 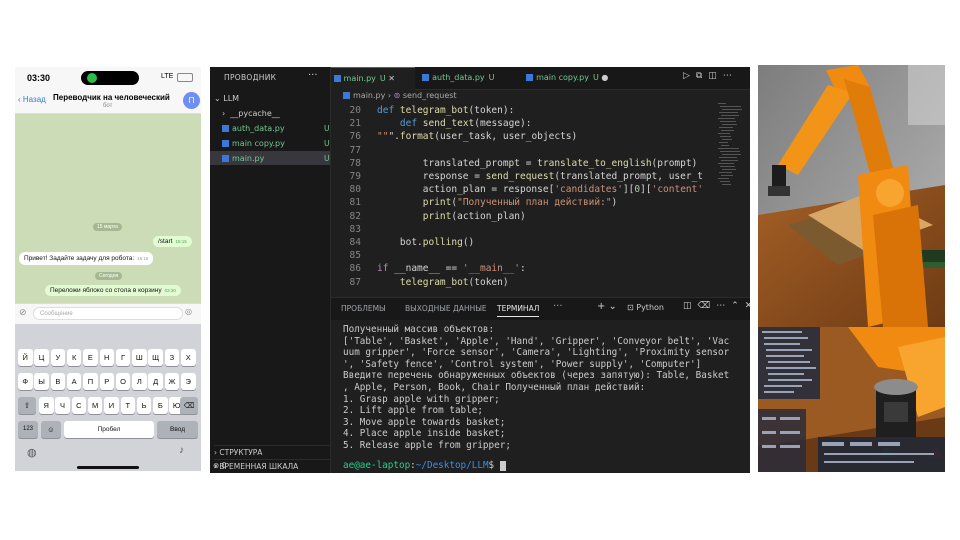 I want to click on message-out: Переложи яблоко со стола в корзину 03:30, so click(x=113, y=290).